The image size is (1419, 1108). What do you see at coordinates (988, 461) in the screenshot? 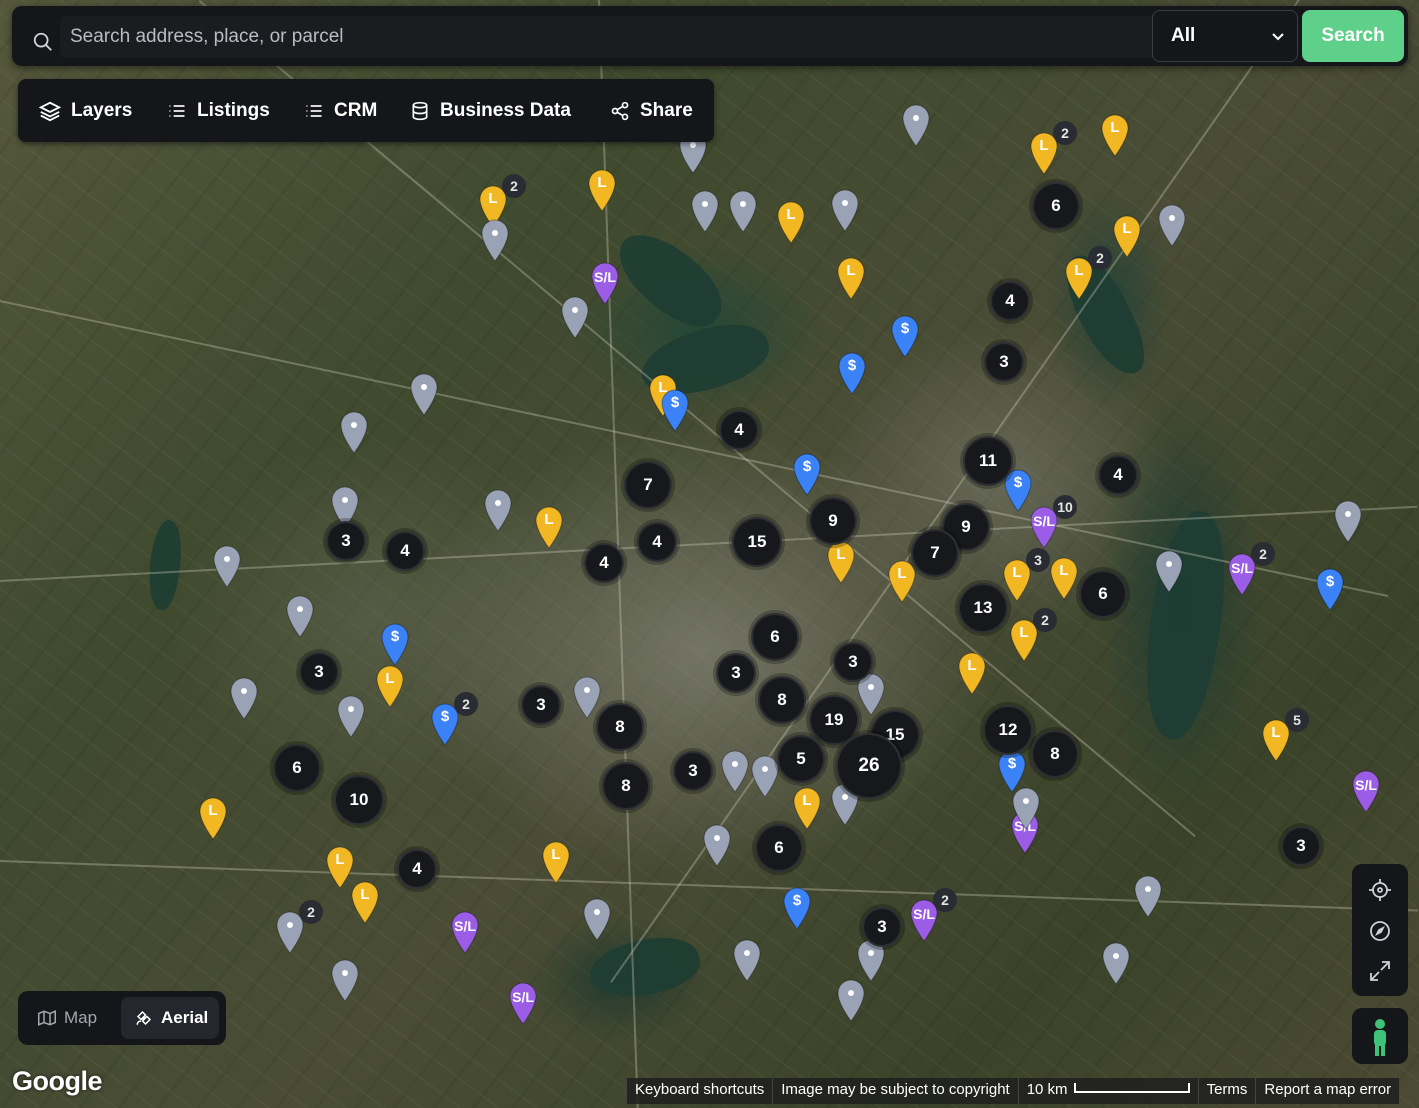
I see `cluster-marker: 11` at bounding box center [988, 461].